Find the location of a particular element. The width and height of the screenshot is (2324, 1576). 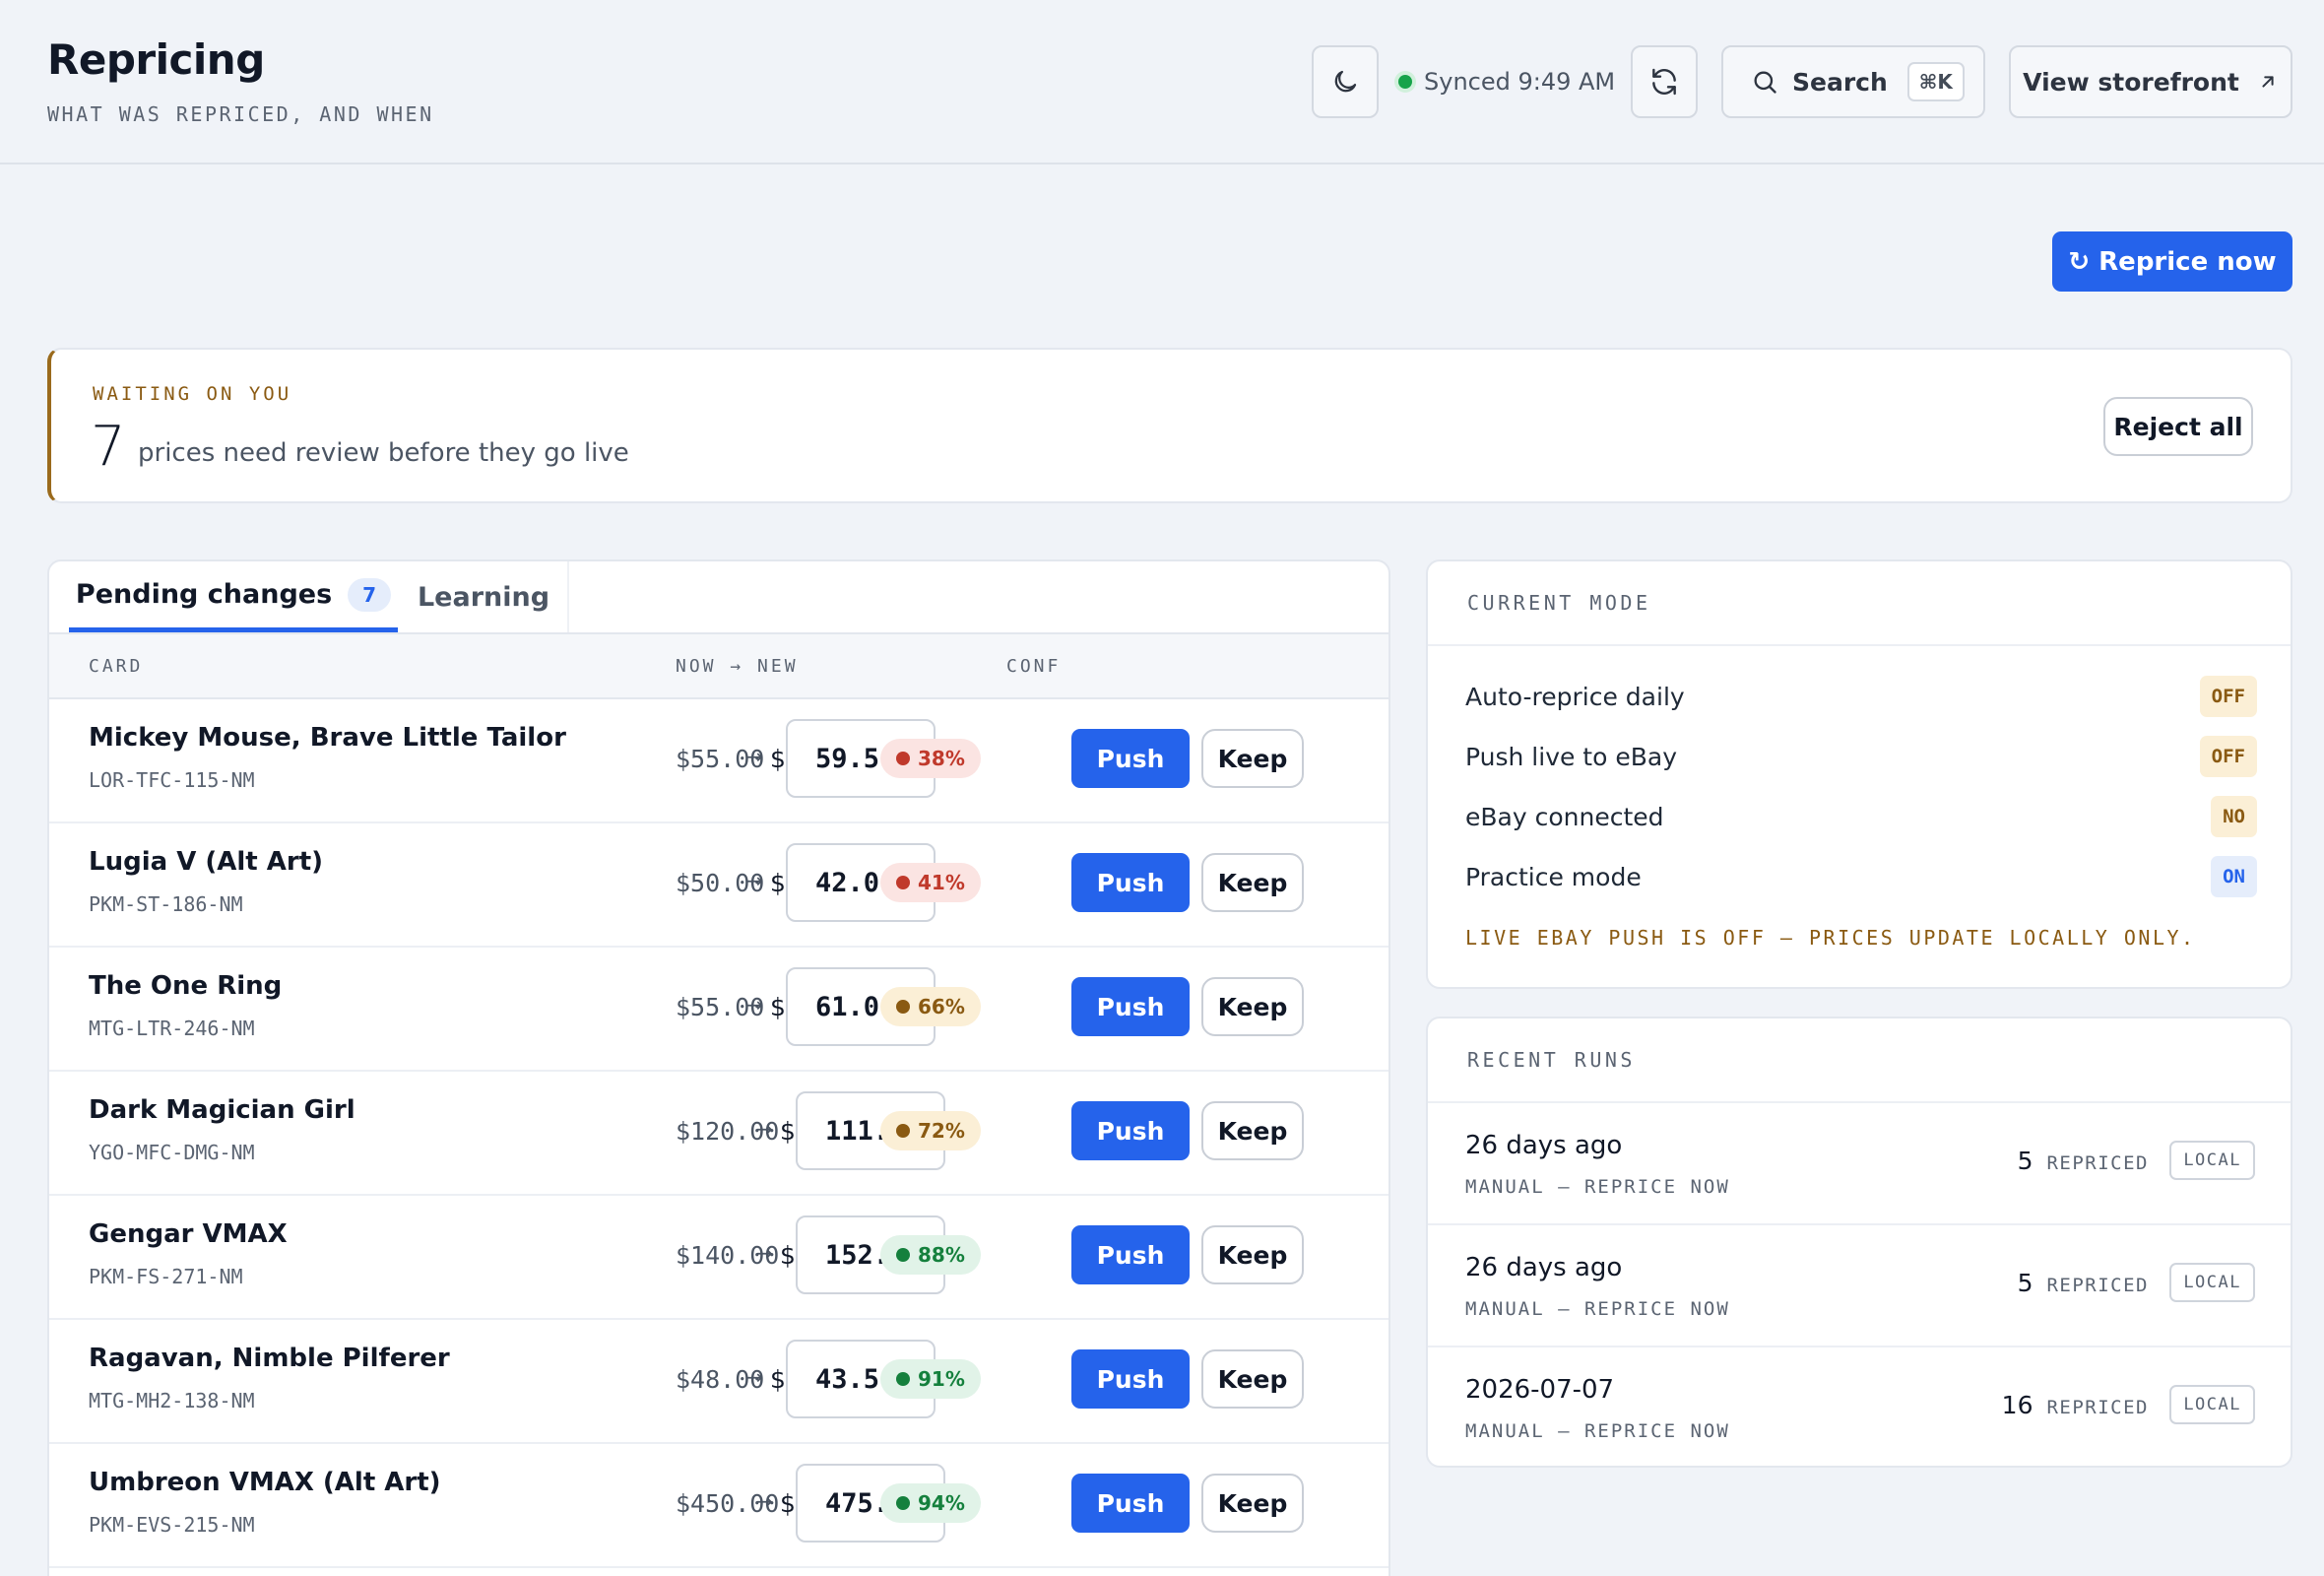

col-now-new: NOW → NEW is located at coordinates (738, 666).